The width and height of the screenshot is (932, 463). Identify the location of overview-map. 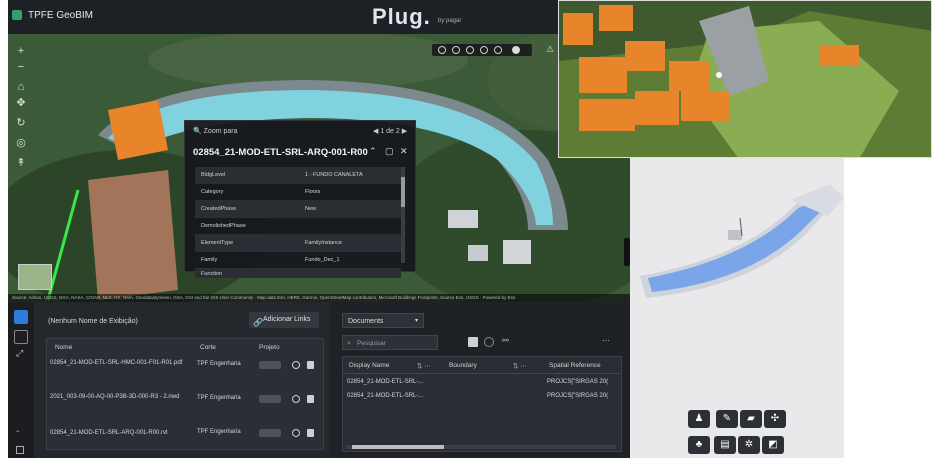
(35, 277).